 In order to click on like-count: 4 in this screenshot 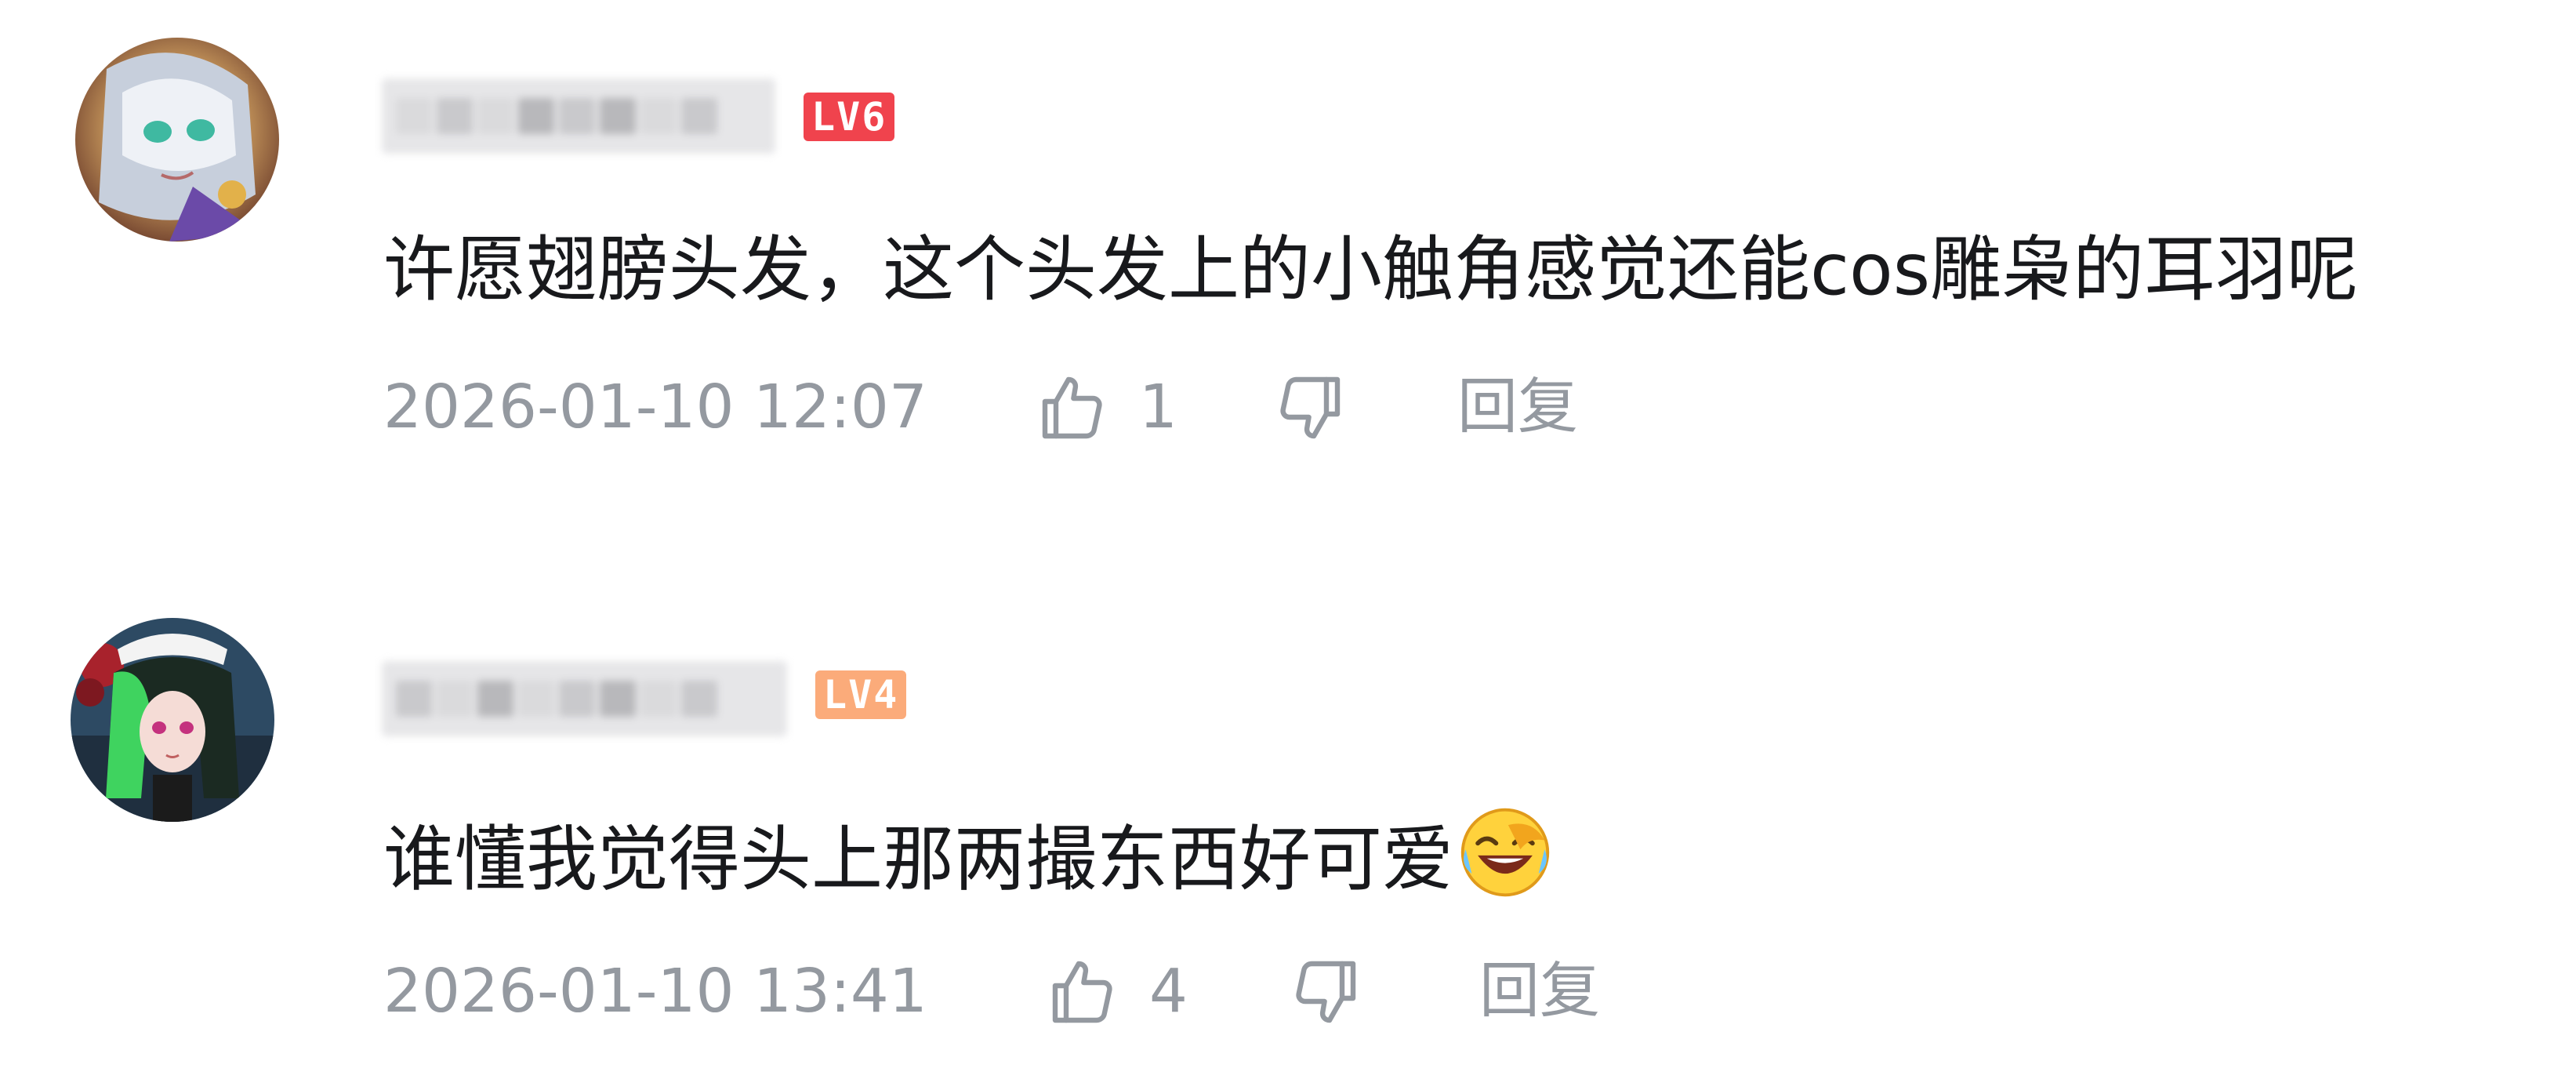, I will do `click(1169, 991)`.